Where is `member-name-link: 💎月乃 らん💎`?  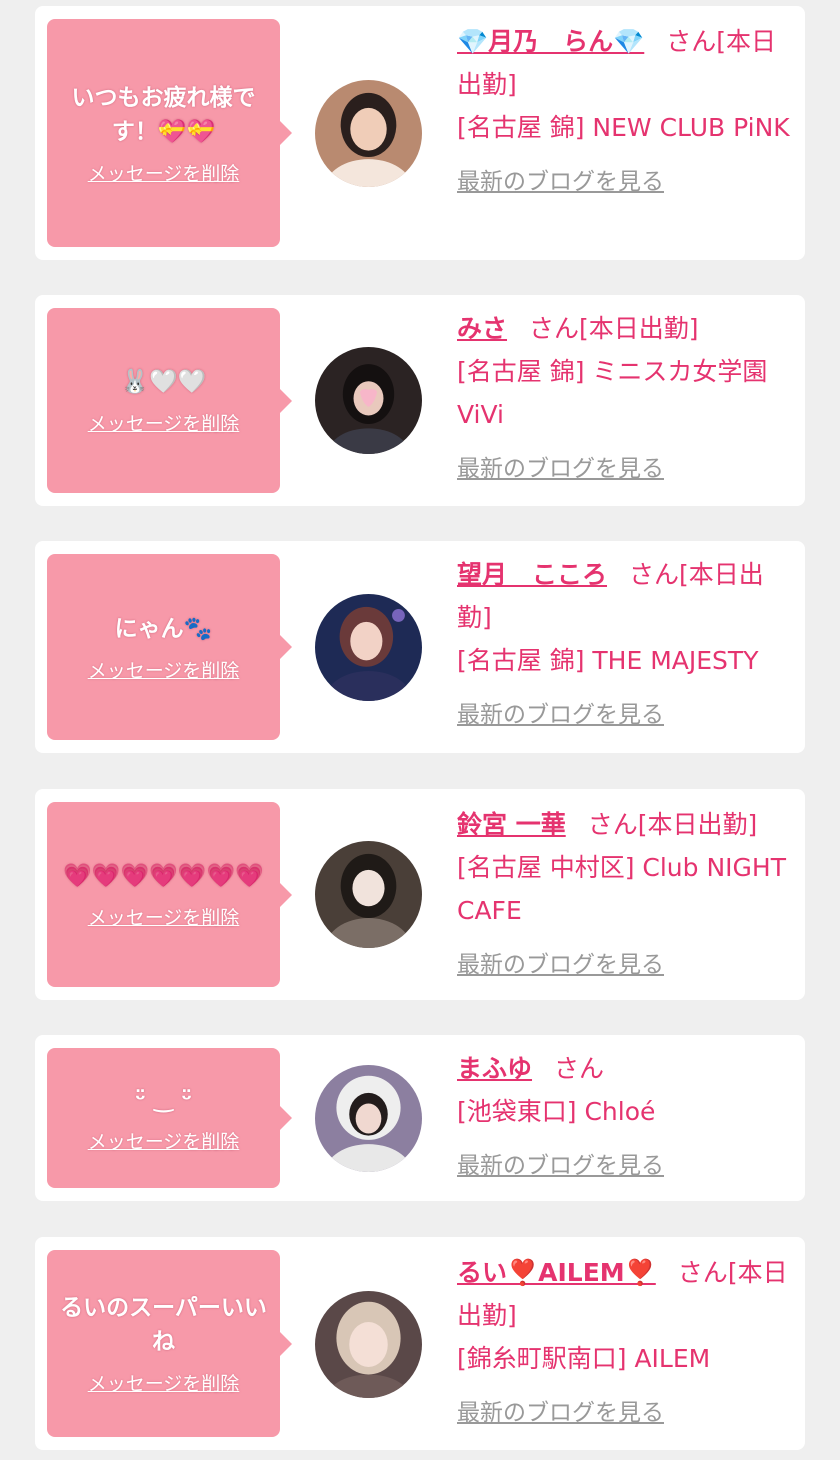 member-name-link: 💎月乃 らん💎 is located at coordinates (550, 41).